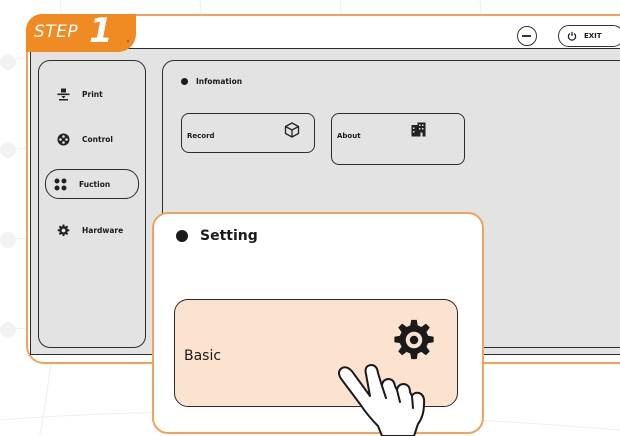 This screenshot has width=620, height=436. What do you see at coordinates (527, 36) in the screenshot?
I see `minimize-button` at bounding box center [527, 36].